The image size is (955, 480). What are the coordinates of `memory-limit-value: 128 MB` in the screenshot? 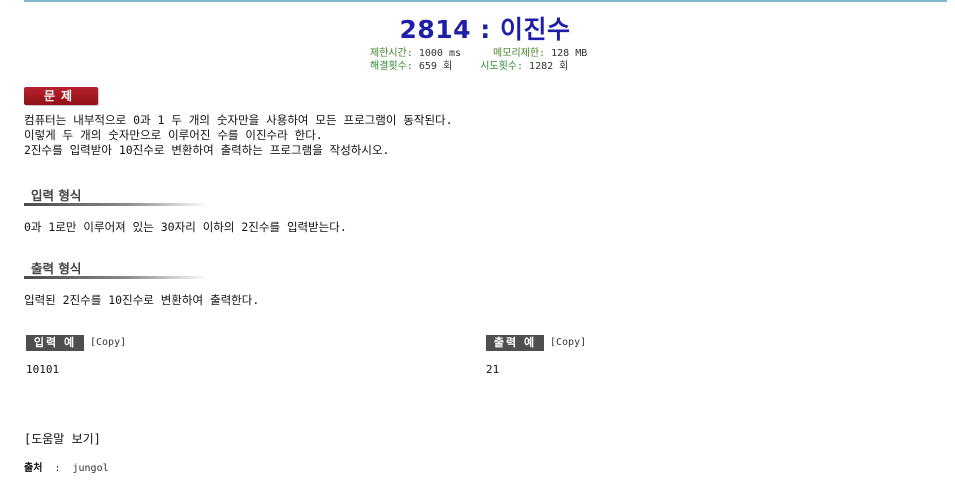 It's located at (569, 53).